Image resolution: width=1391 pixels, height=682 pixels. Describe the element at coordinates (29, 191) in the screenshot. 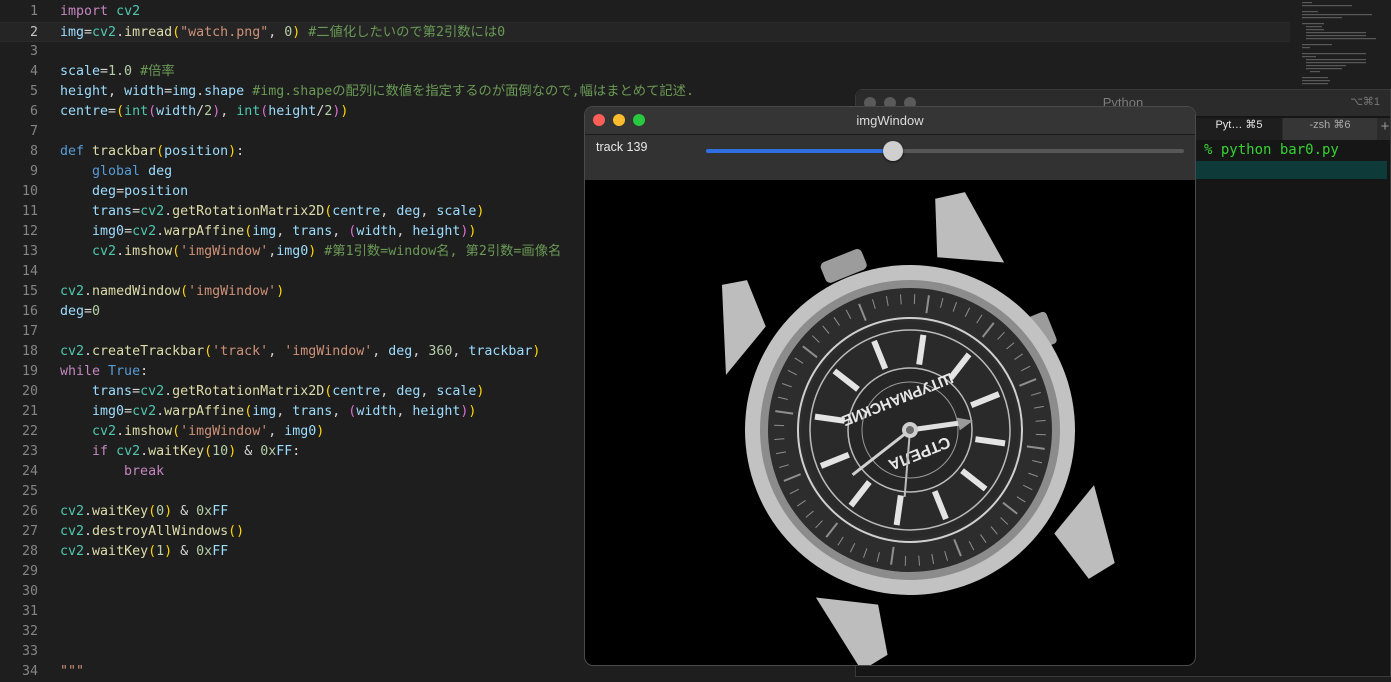

I see `line-number: 10` at that location.